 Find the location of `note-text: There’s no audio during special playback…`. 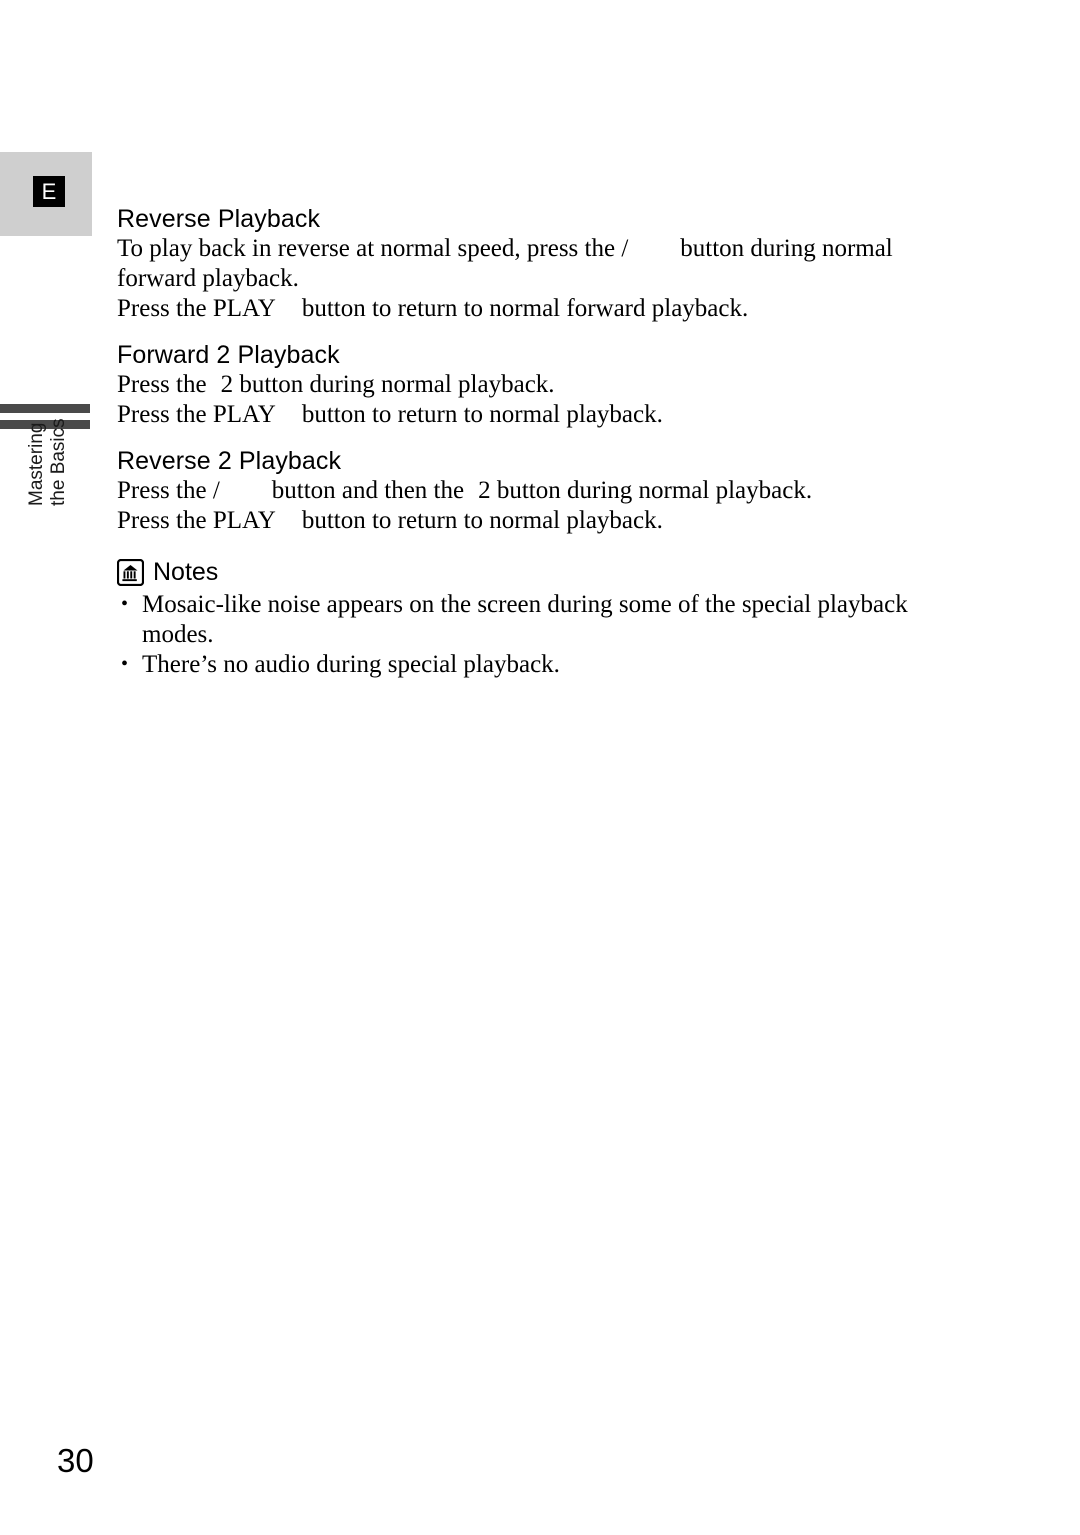

note-text: There’s no audio during special playback… is located at coordinates (351, 664).